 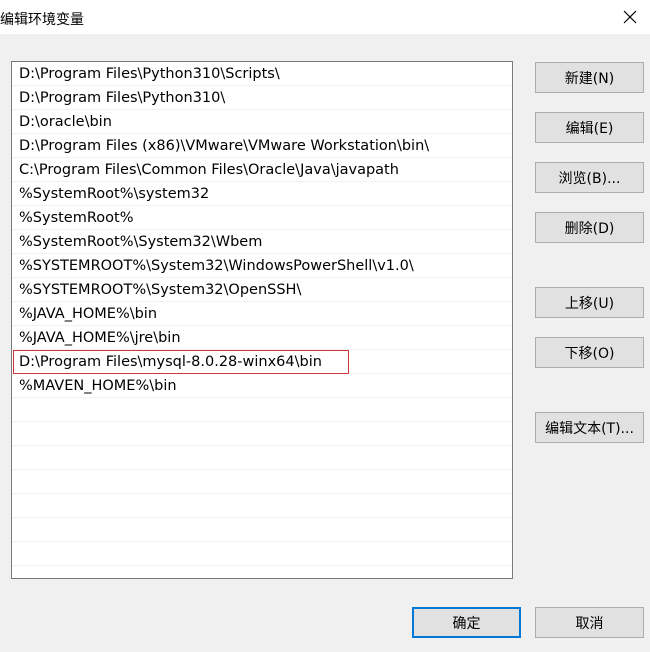 What do you see at coordinates (262, 122) in the screenshot?
I see `list-item: D:\oracle\bin` at bounding box center [262, 122].